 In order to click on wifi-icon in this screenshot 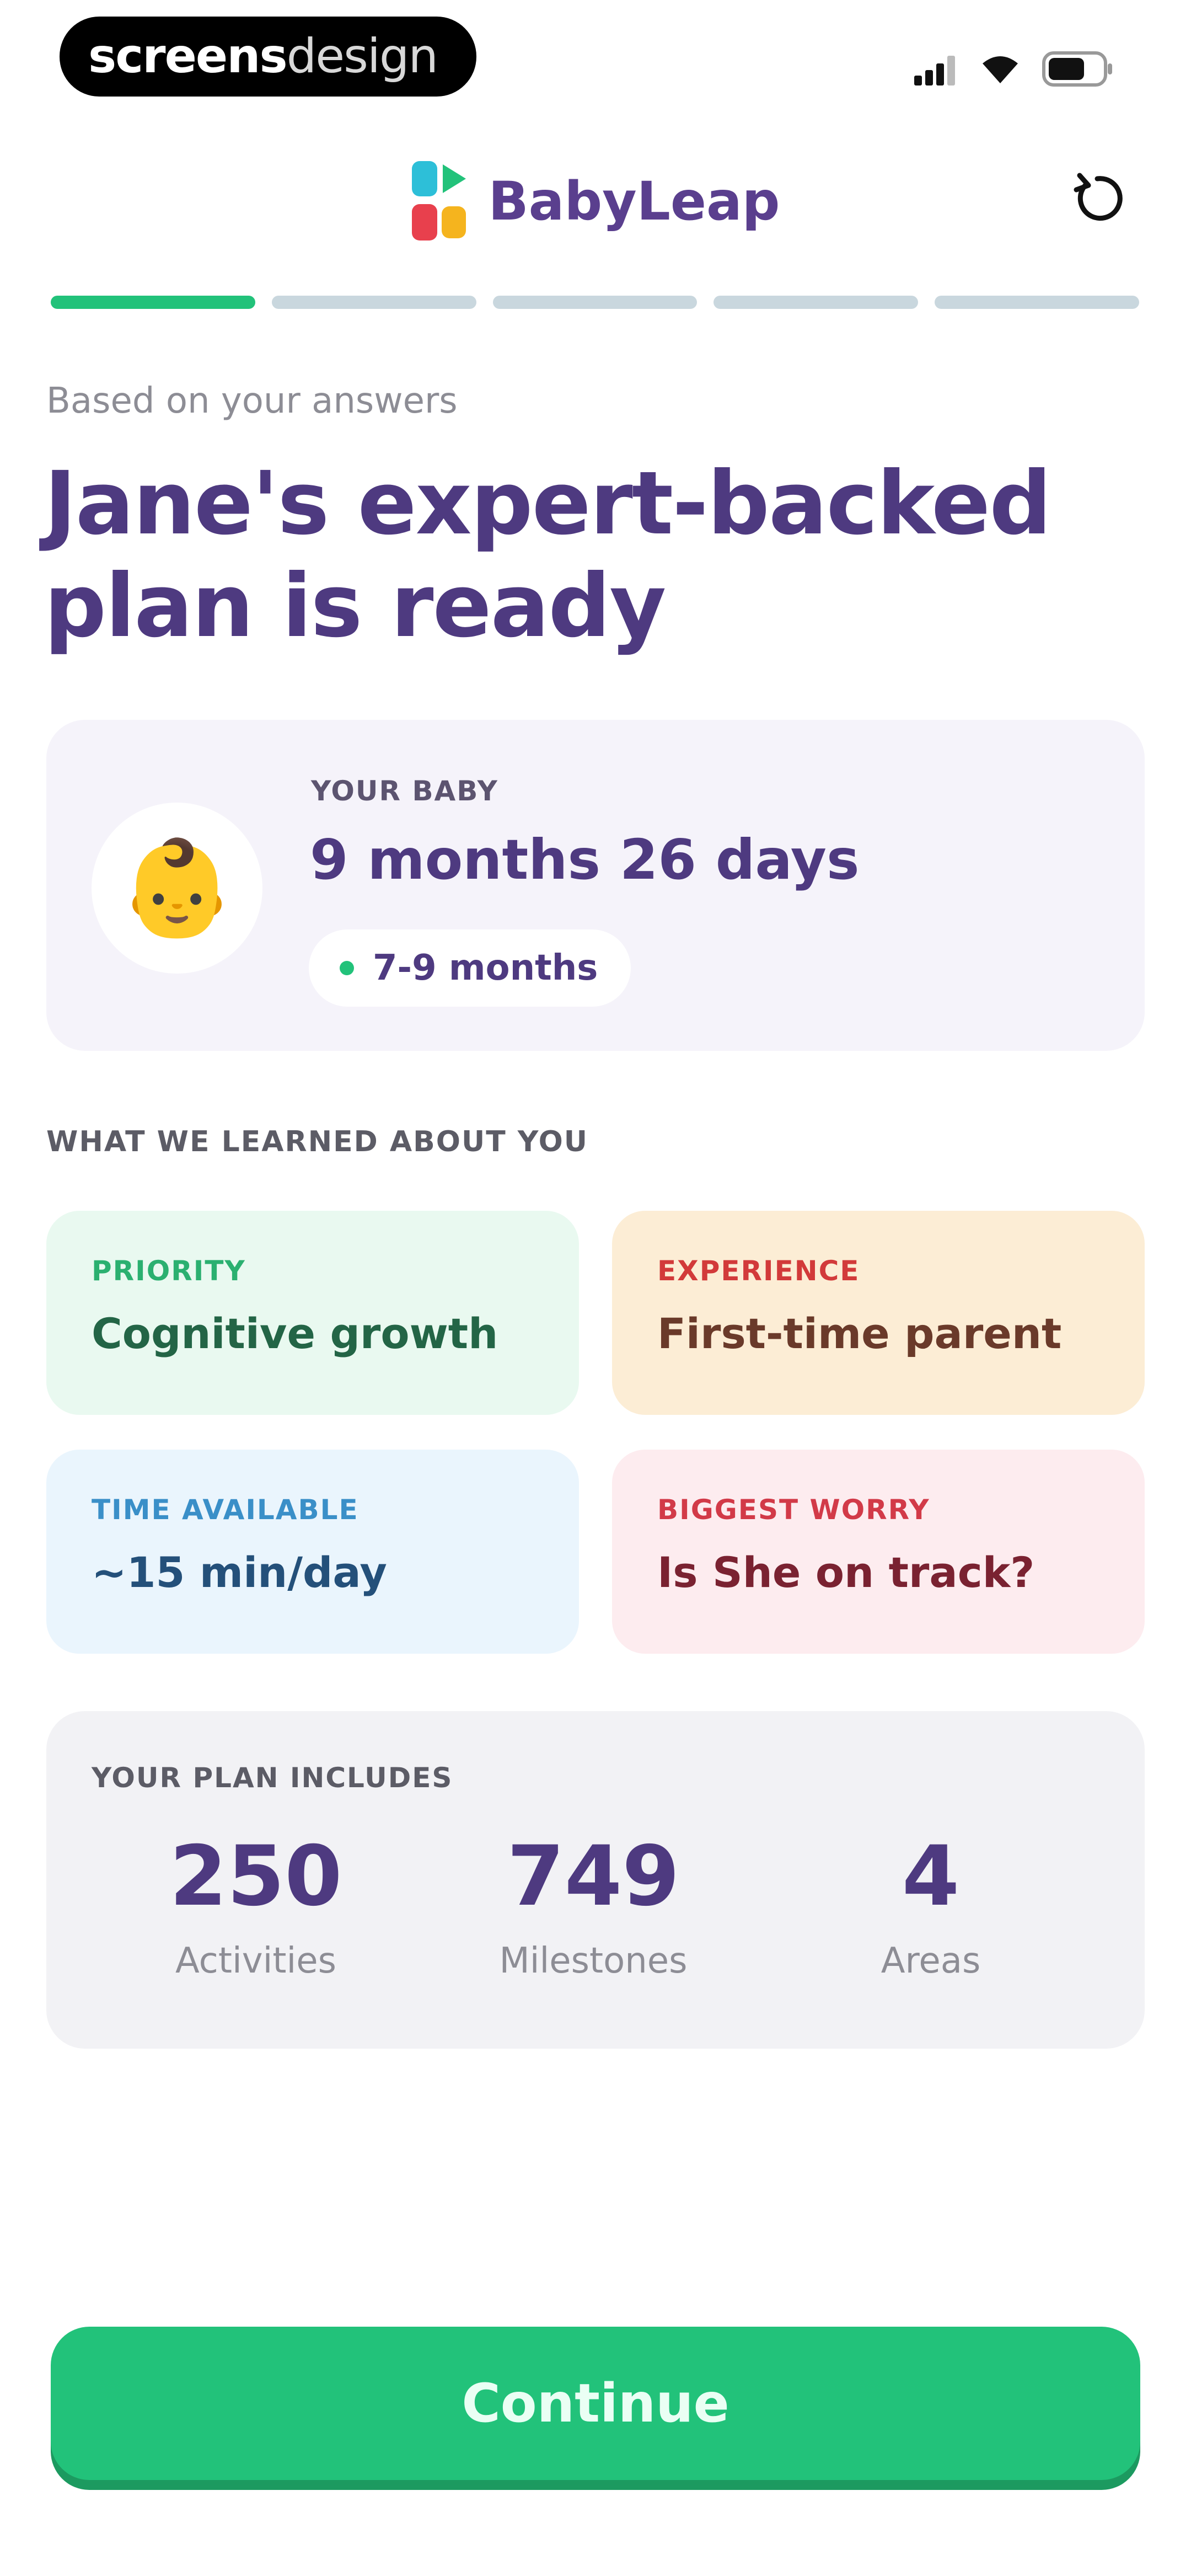, I will do `click(1000, 69)`.